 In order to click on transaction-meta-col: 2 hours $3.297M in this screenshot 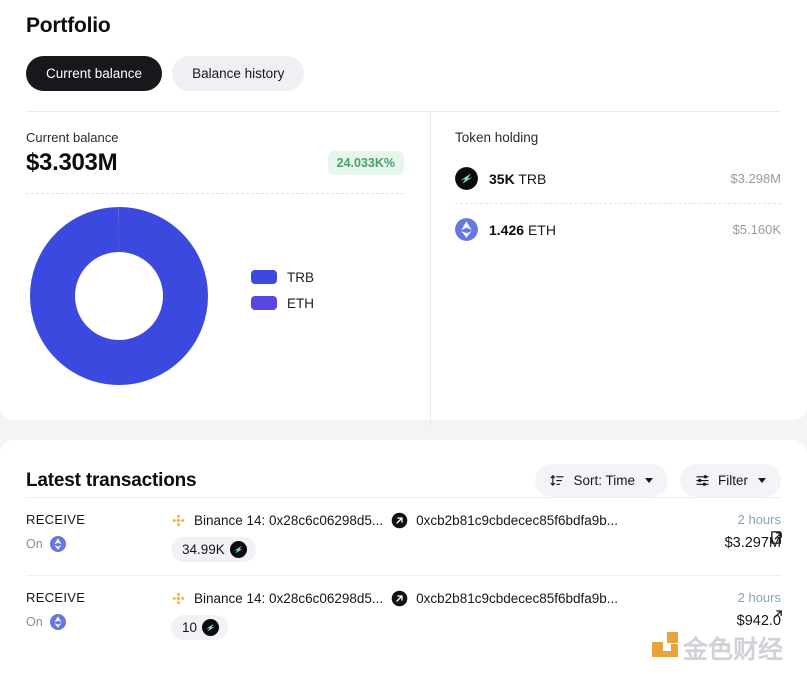, I will do `click(716, 531)`.